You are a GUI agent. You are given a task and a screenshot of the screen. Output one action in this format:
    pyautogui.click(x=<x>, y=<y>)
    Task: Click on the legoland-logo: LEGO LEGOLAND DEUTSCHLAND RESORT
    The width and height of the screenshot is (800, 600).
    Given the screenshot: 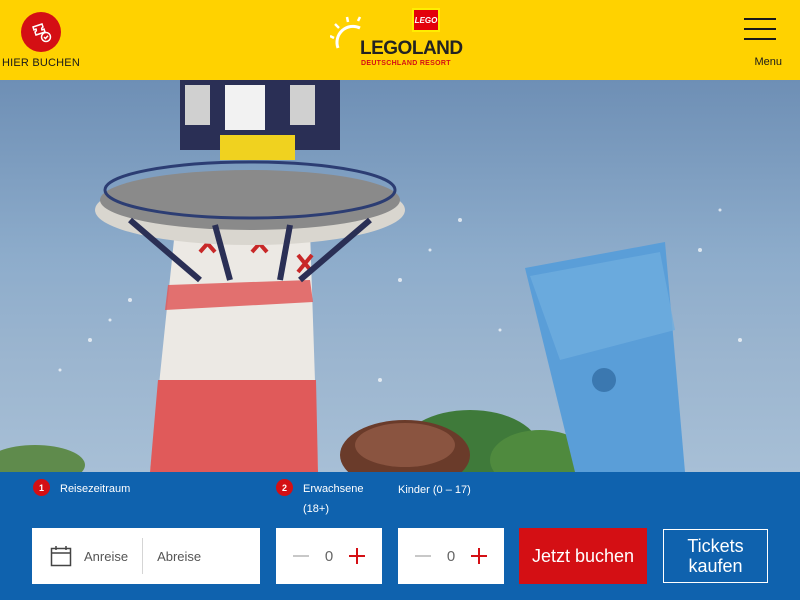 What is the action you would take?
    pyautogui.click(x=400, y=40)
    